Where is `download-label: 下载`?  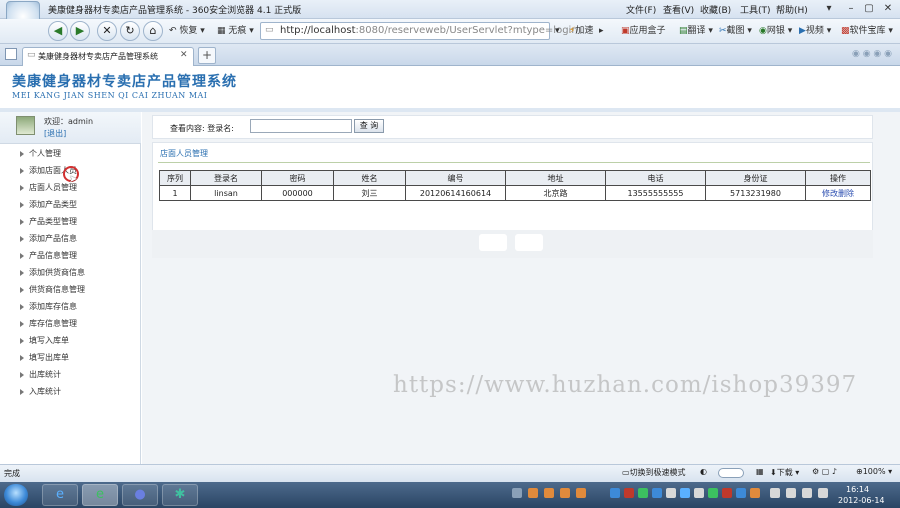
download-label: 下载 is located at coordinates (784, 472).